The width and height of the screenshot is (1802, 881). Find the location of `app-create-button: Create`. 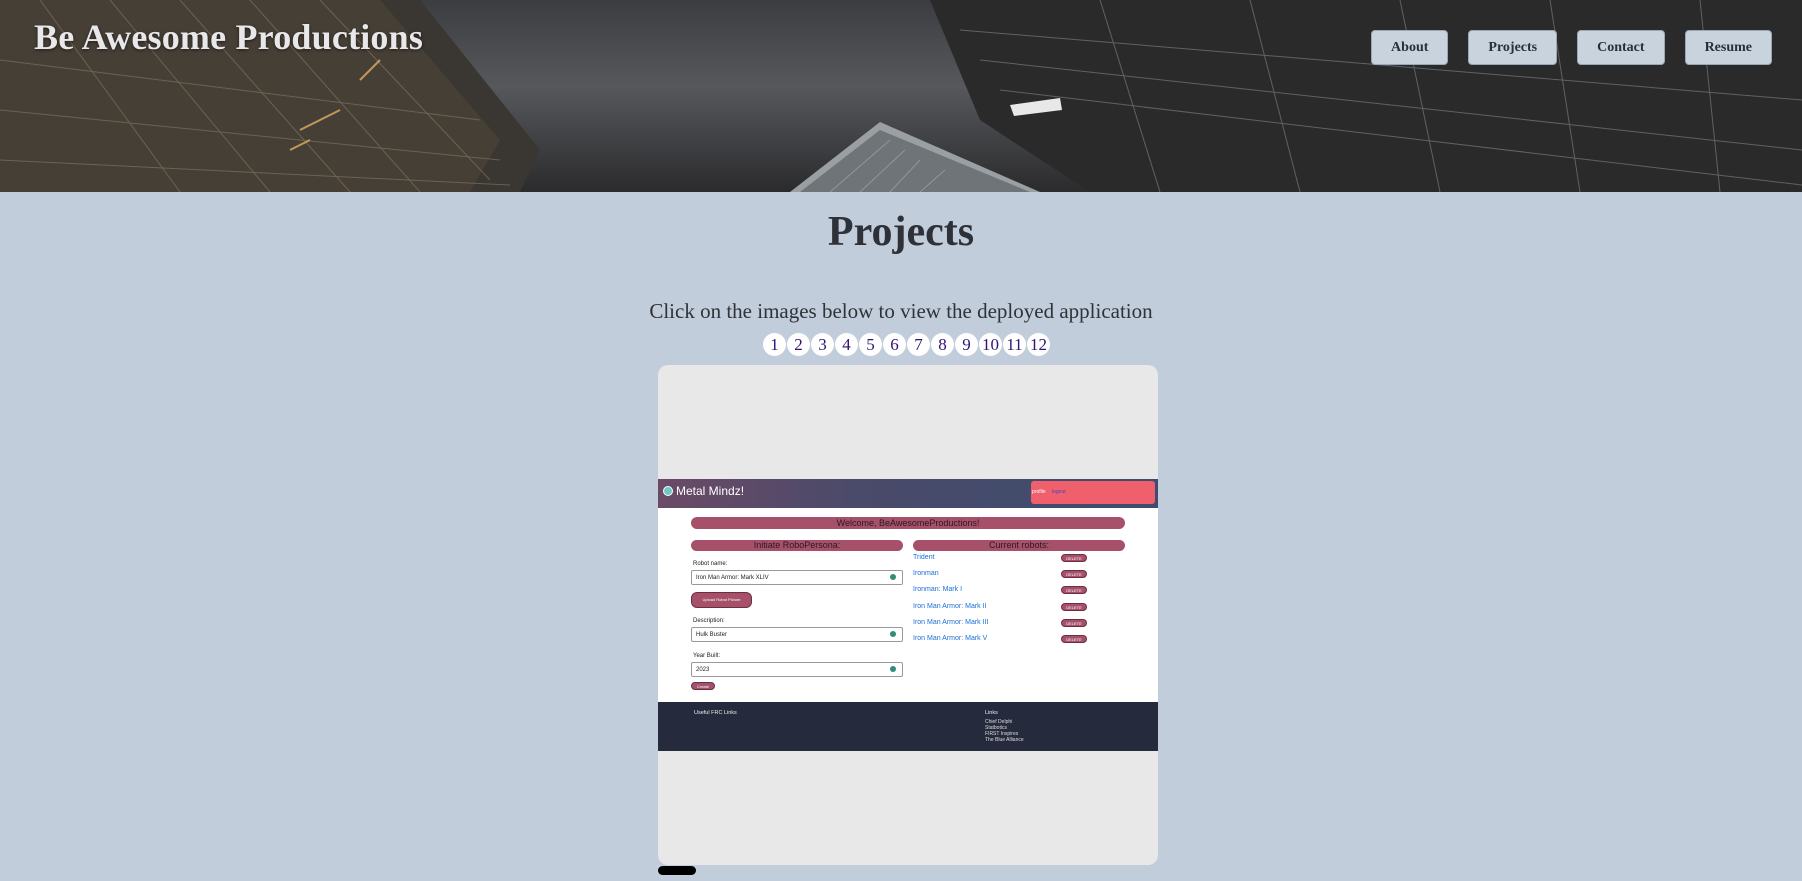

app-create-button: Create is located at coordinates (703, 686).